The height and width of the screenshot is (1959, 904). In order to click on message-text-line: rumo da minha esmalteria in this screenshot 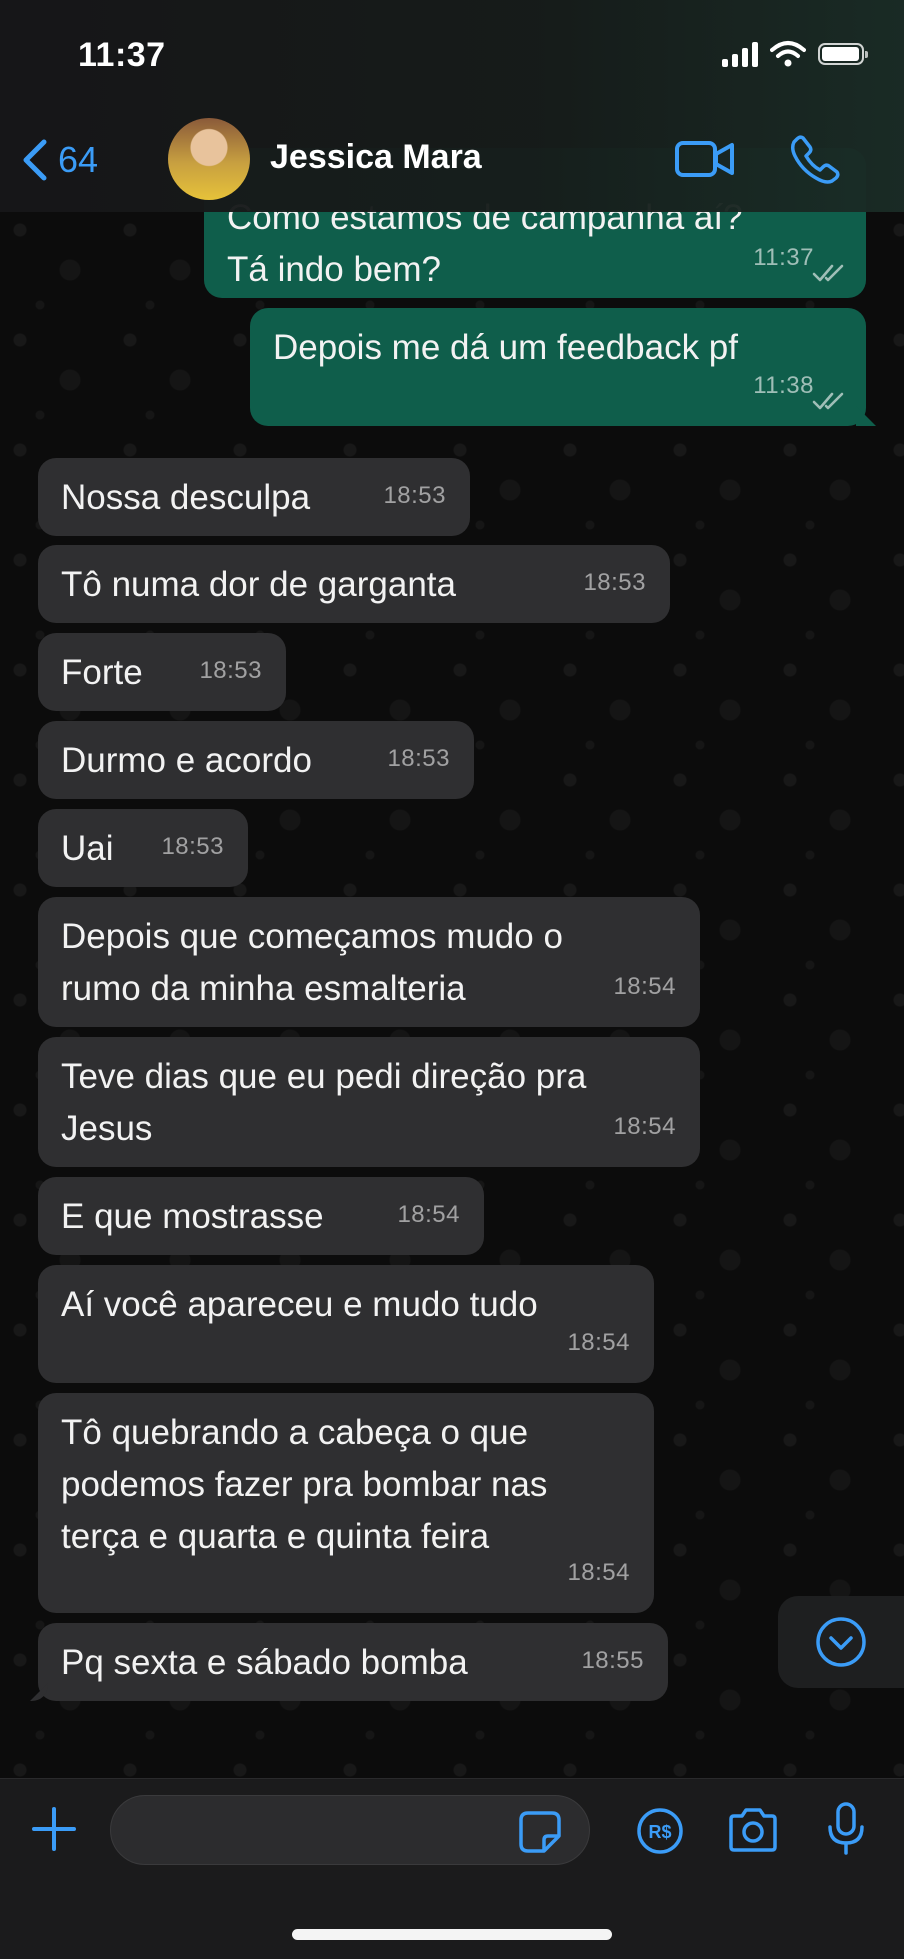, I will do `click(263, 988)`.